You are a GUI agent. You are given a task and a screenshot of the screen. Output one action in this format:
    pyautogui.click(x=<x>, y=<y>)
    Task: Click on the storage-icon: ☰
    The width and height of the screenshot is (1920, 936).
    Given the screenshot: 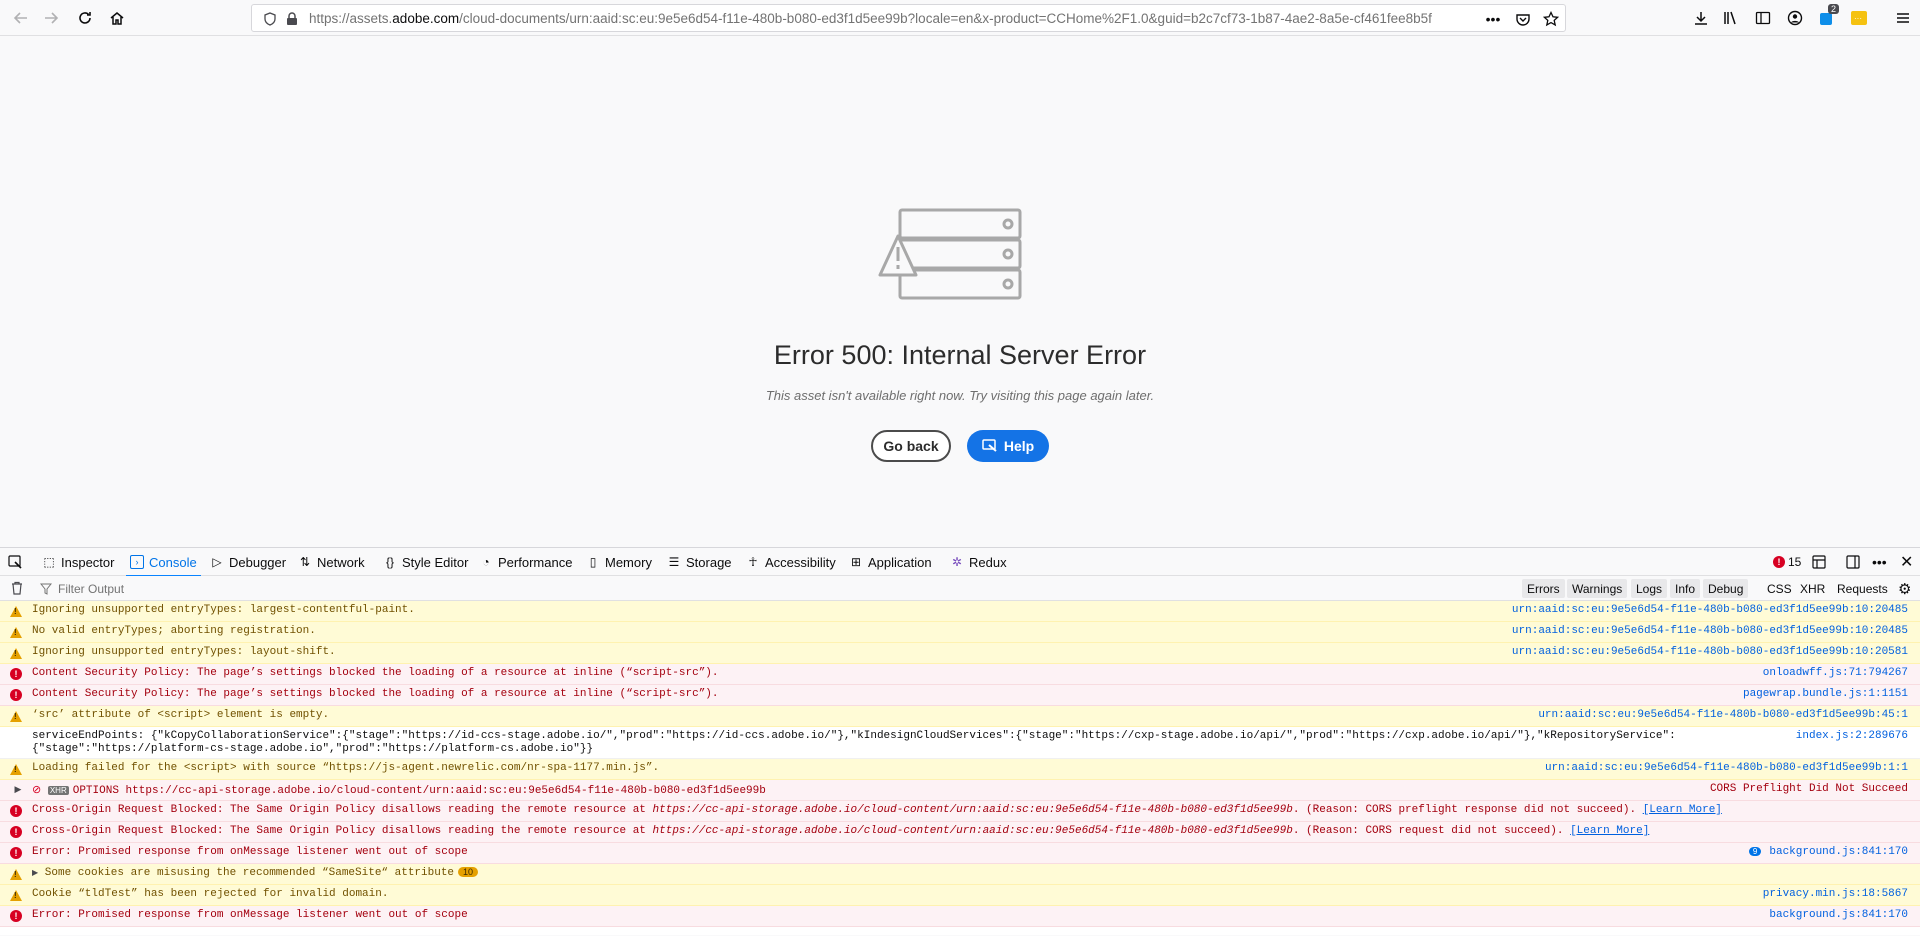 What is the action you would take?
    pyautogui.click(x=674, y=562)
    